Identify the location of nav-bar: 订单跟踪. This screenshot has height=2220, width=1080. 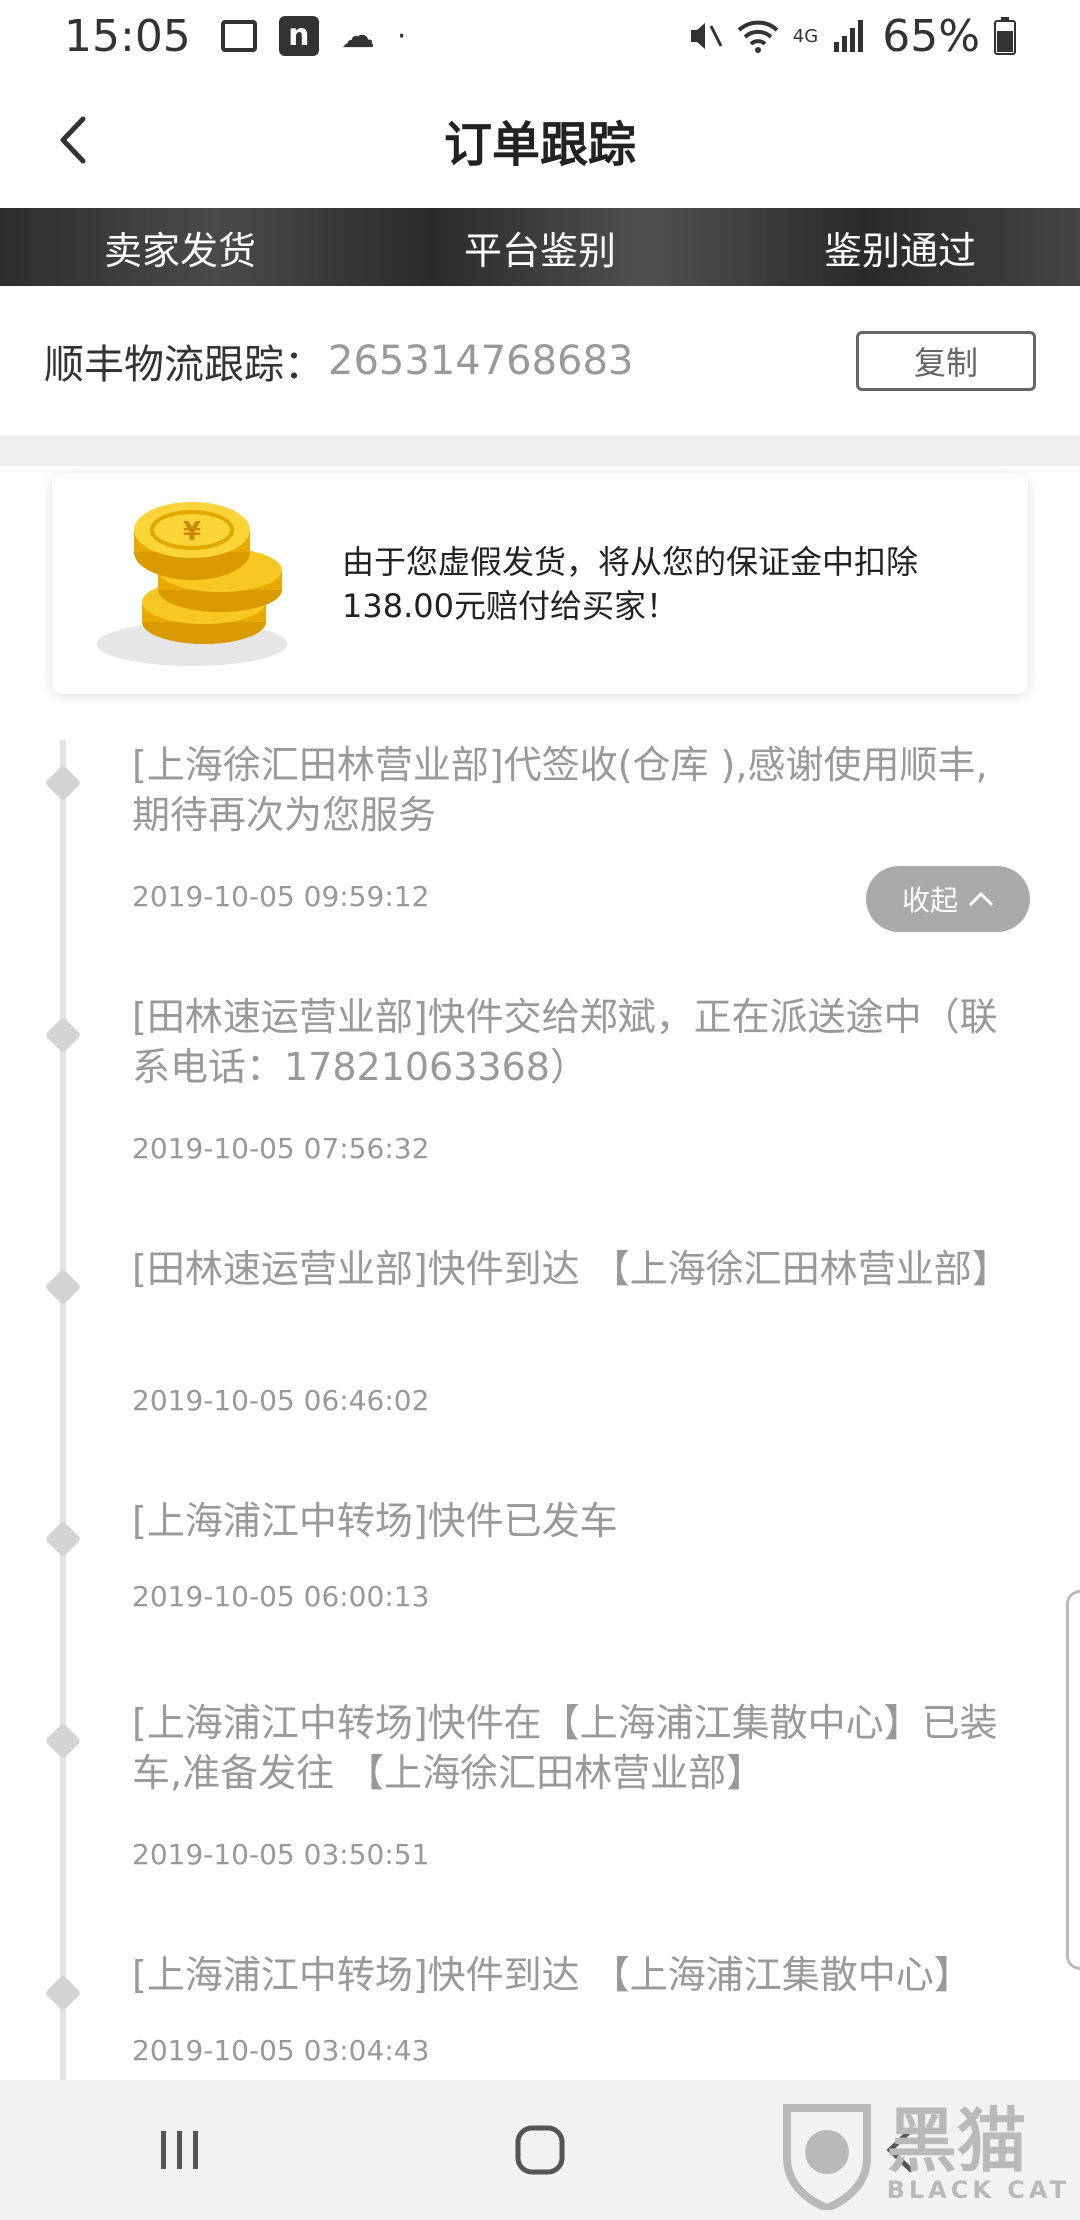
(540, 140).